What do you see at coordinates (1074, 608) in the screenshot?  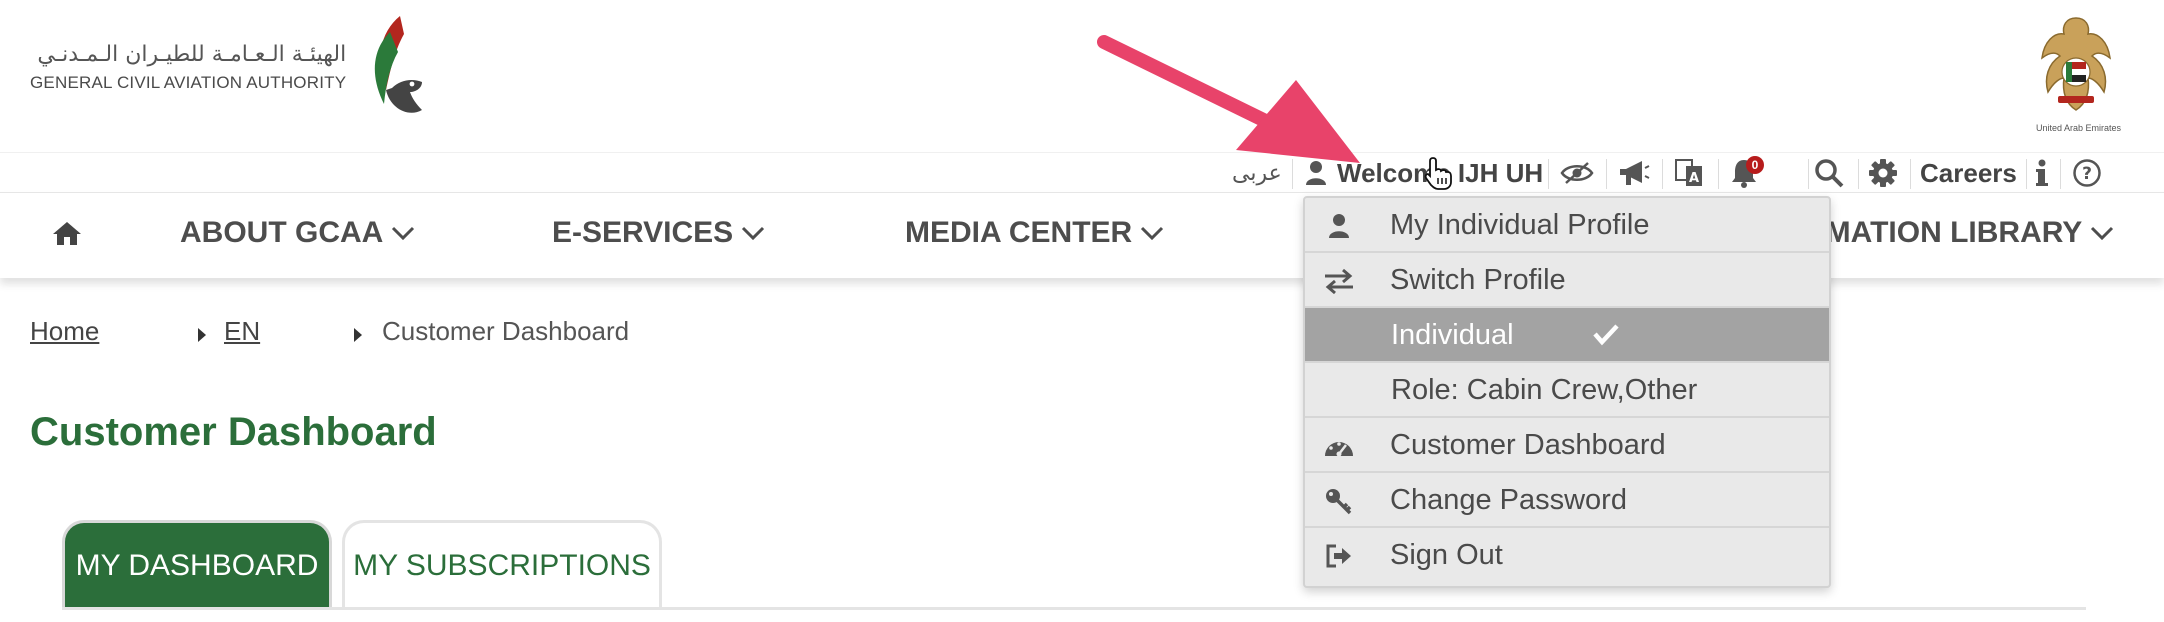 I see `tabs-baseline` at bounding box center [1074, 608].